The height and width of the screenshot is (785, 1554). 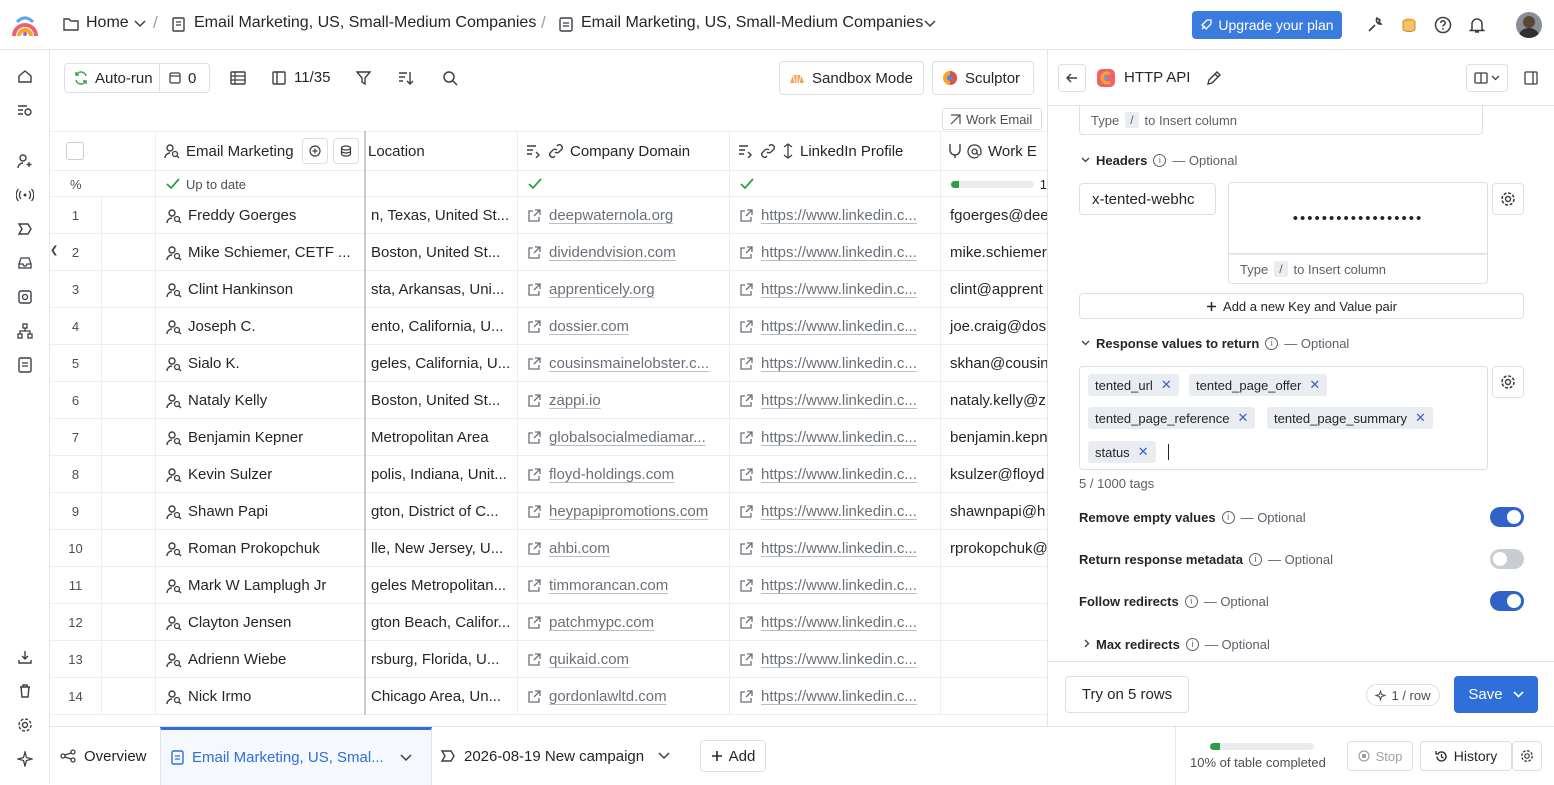 What do you see at coordinates (994, 548) in the screenshot?
I see `work-email-cell: rprokopchuk@` at bounding box center [994, 548].